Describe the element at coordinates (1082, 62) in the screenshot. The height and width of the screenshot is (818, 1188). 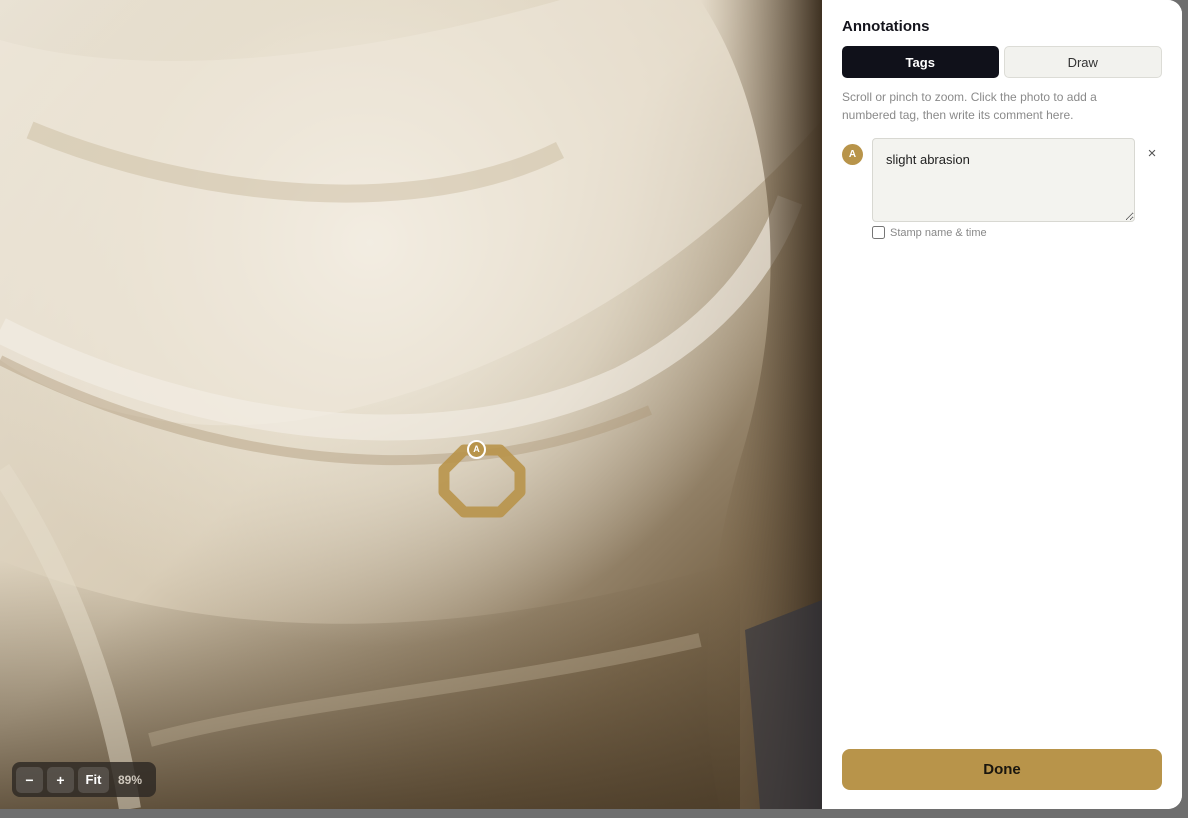
I see `tab-draw: Draw` at that location.